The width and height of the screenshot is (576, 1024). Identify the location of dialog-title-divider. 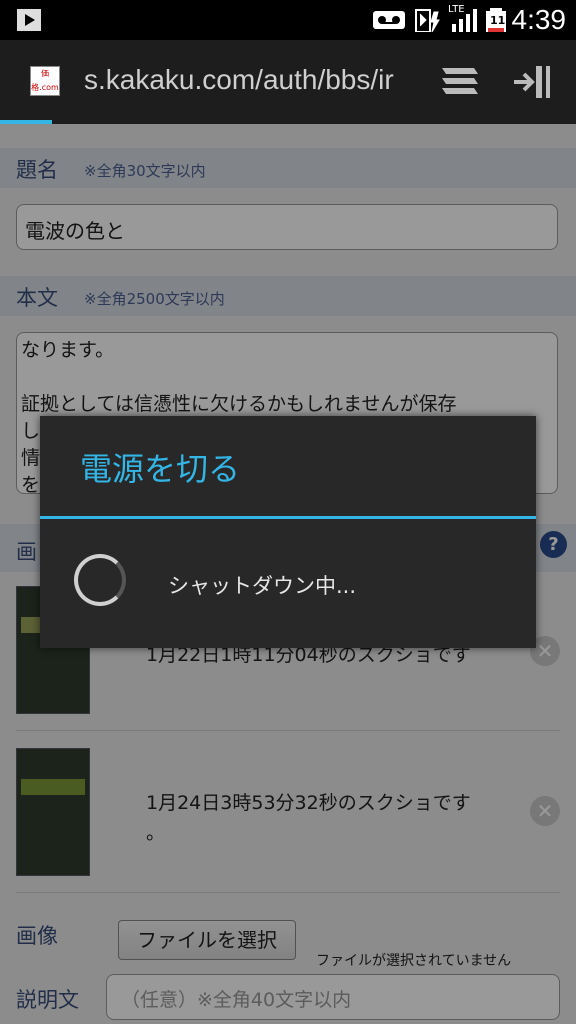
(288, 517).